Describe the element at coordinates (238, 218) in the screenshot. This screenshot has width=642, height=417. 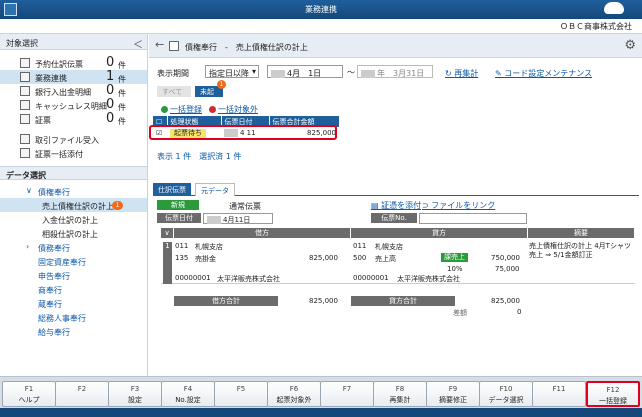
I see `slip-date-input: 4月11日` at that location.